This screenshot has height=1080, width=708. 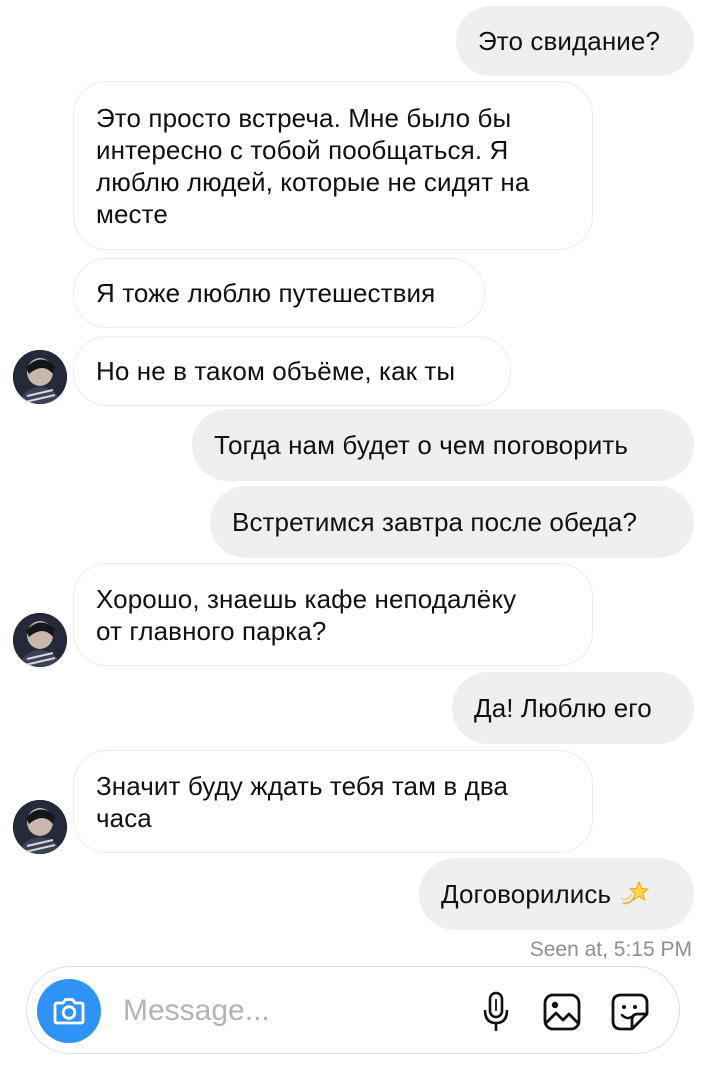 I want to click on message-outgoing: Договорились, so click(x=556, y=894).